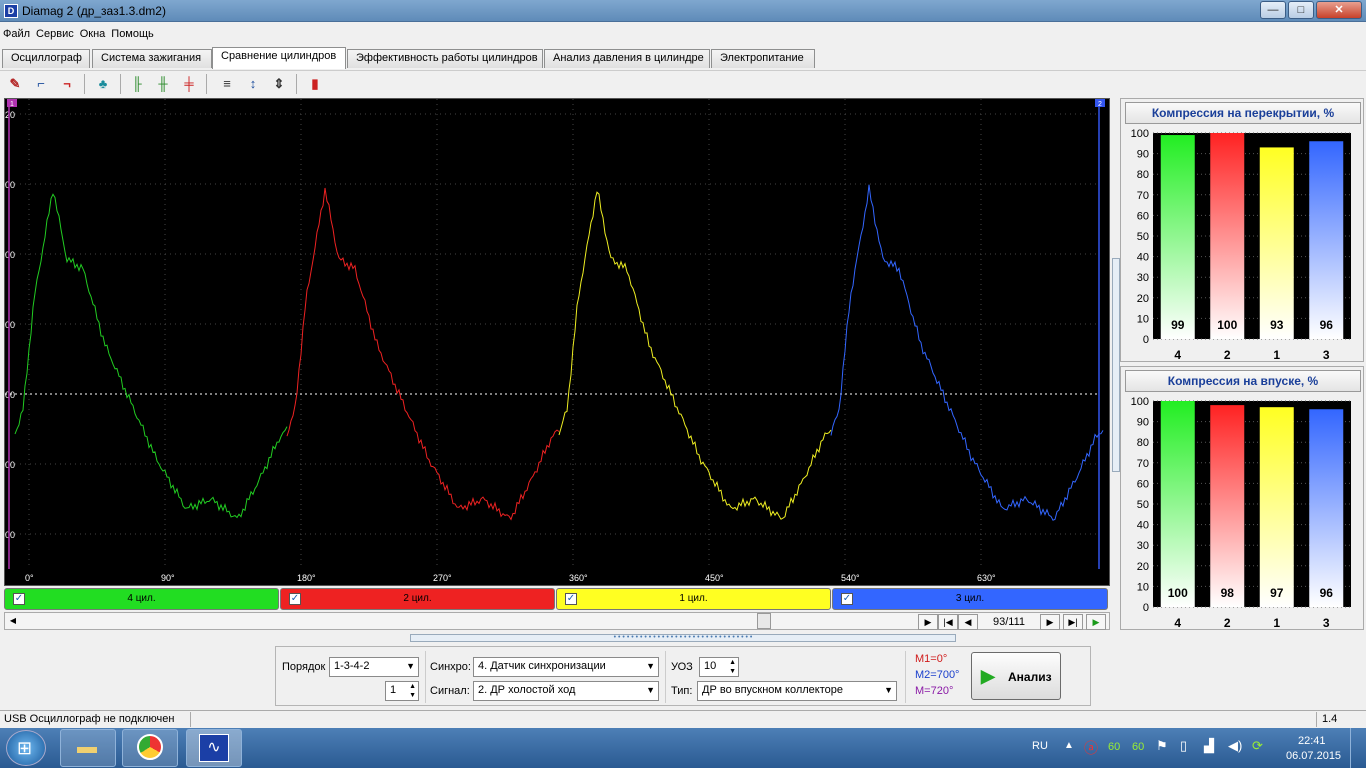 The width and height of the screenshot is (1366, 768). I want to click on bar-y-tick: 60, so click(1143, 484).